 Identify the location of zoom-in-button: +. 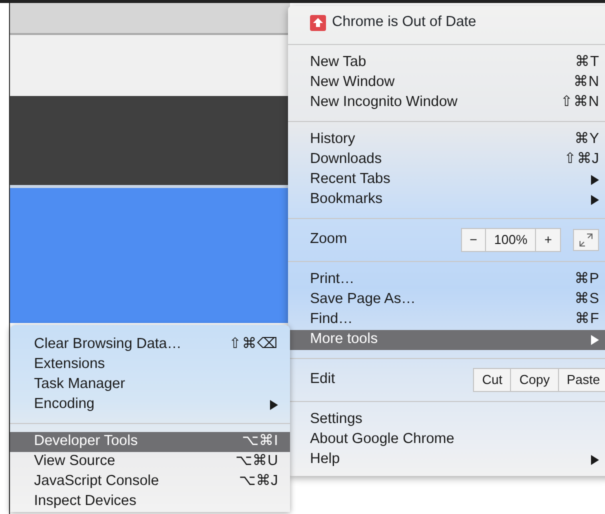
(547, 240).